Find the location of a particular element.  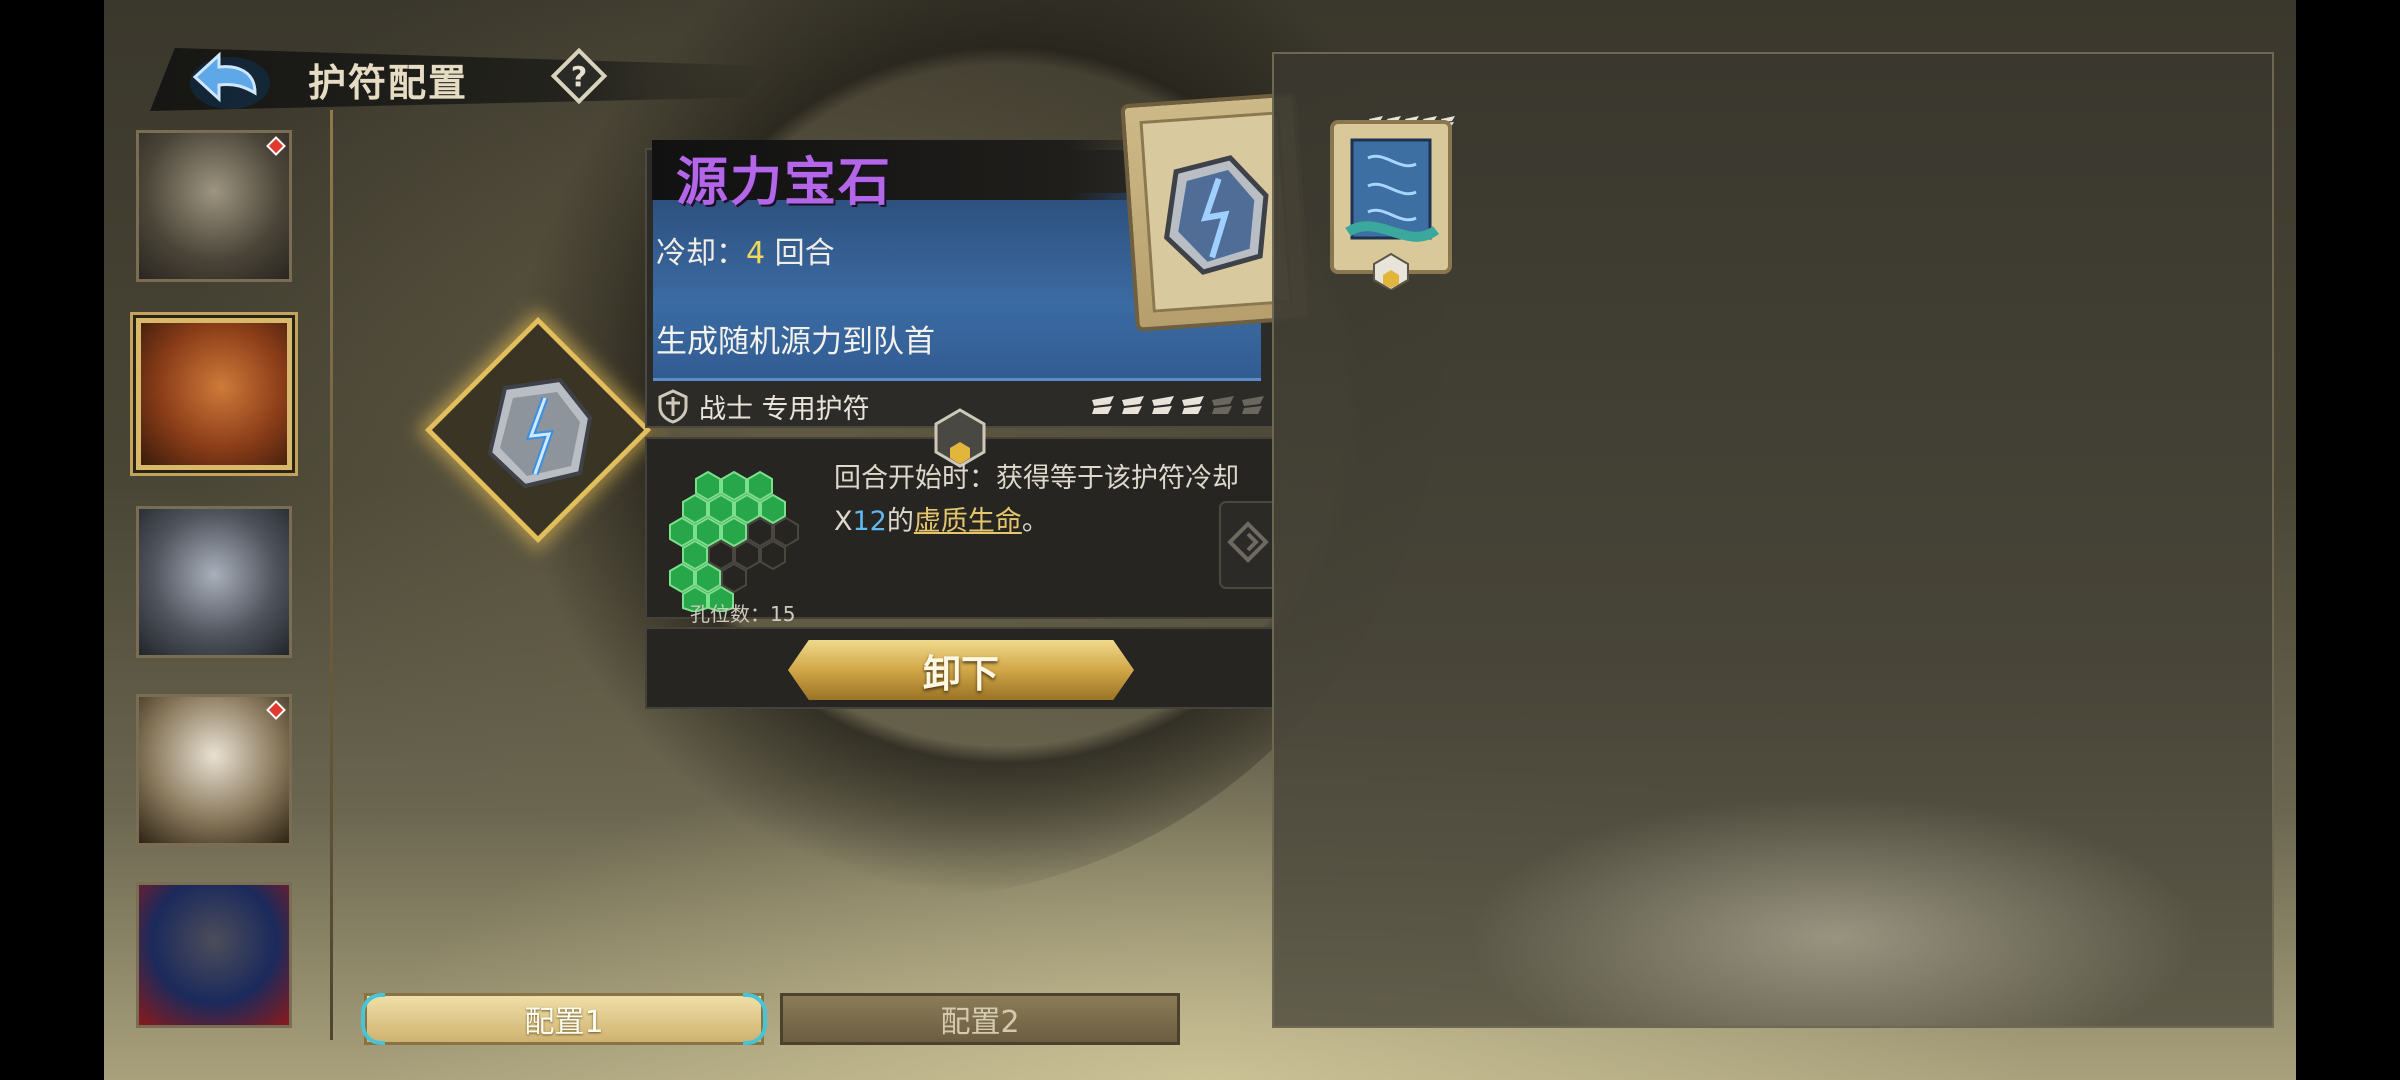

question-icon: ? is located at coordinates (579, 76).